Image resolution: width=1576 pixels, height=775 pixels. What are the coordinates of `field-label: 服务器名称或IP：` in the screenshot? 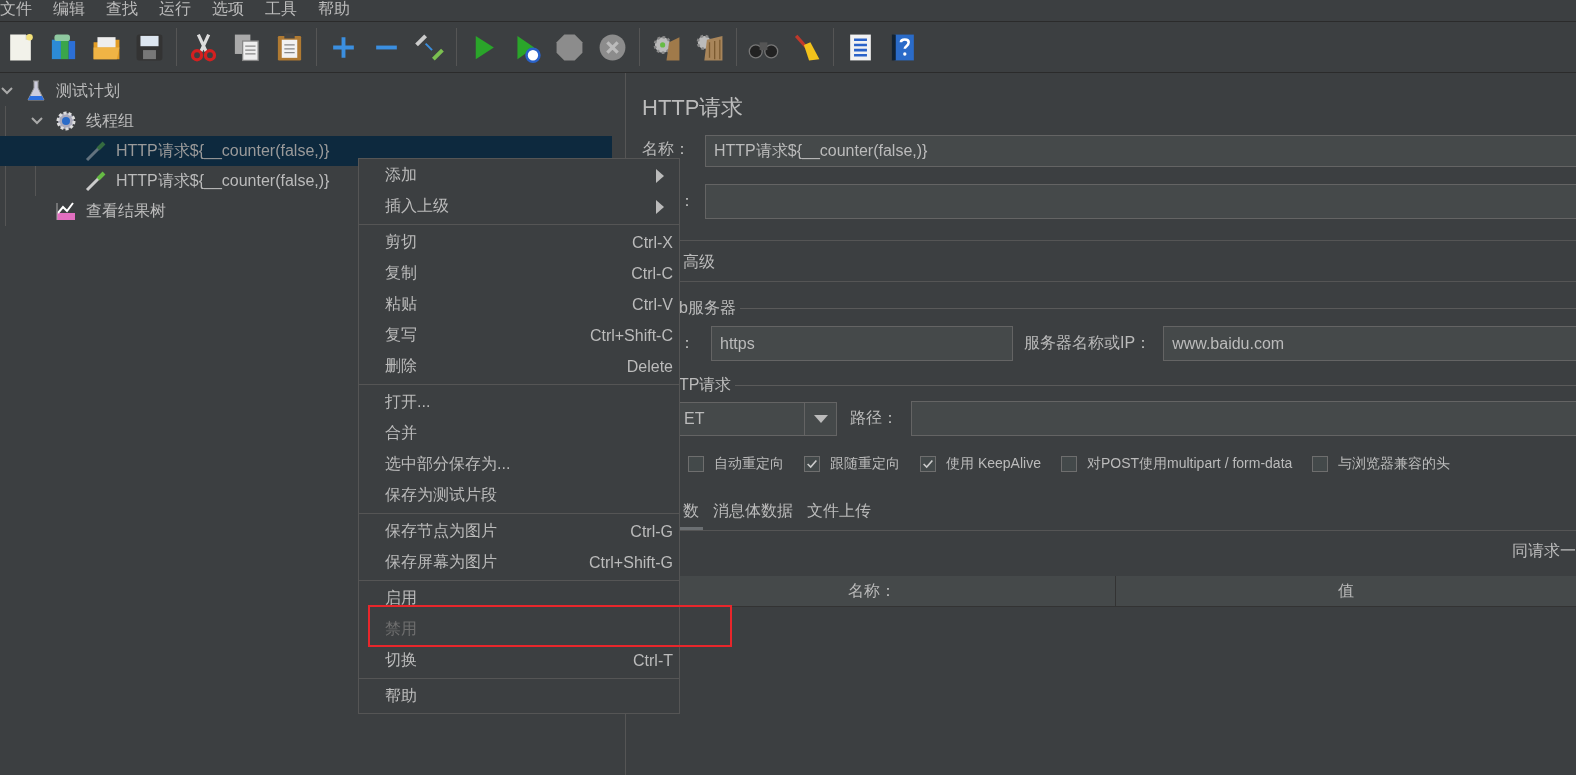 It's located at (1088, 343).